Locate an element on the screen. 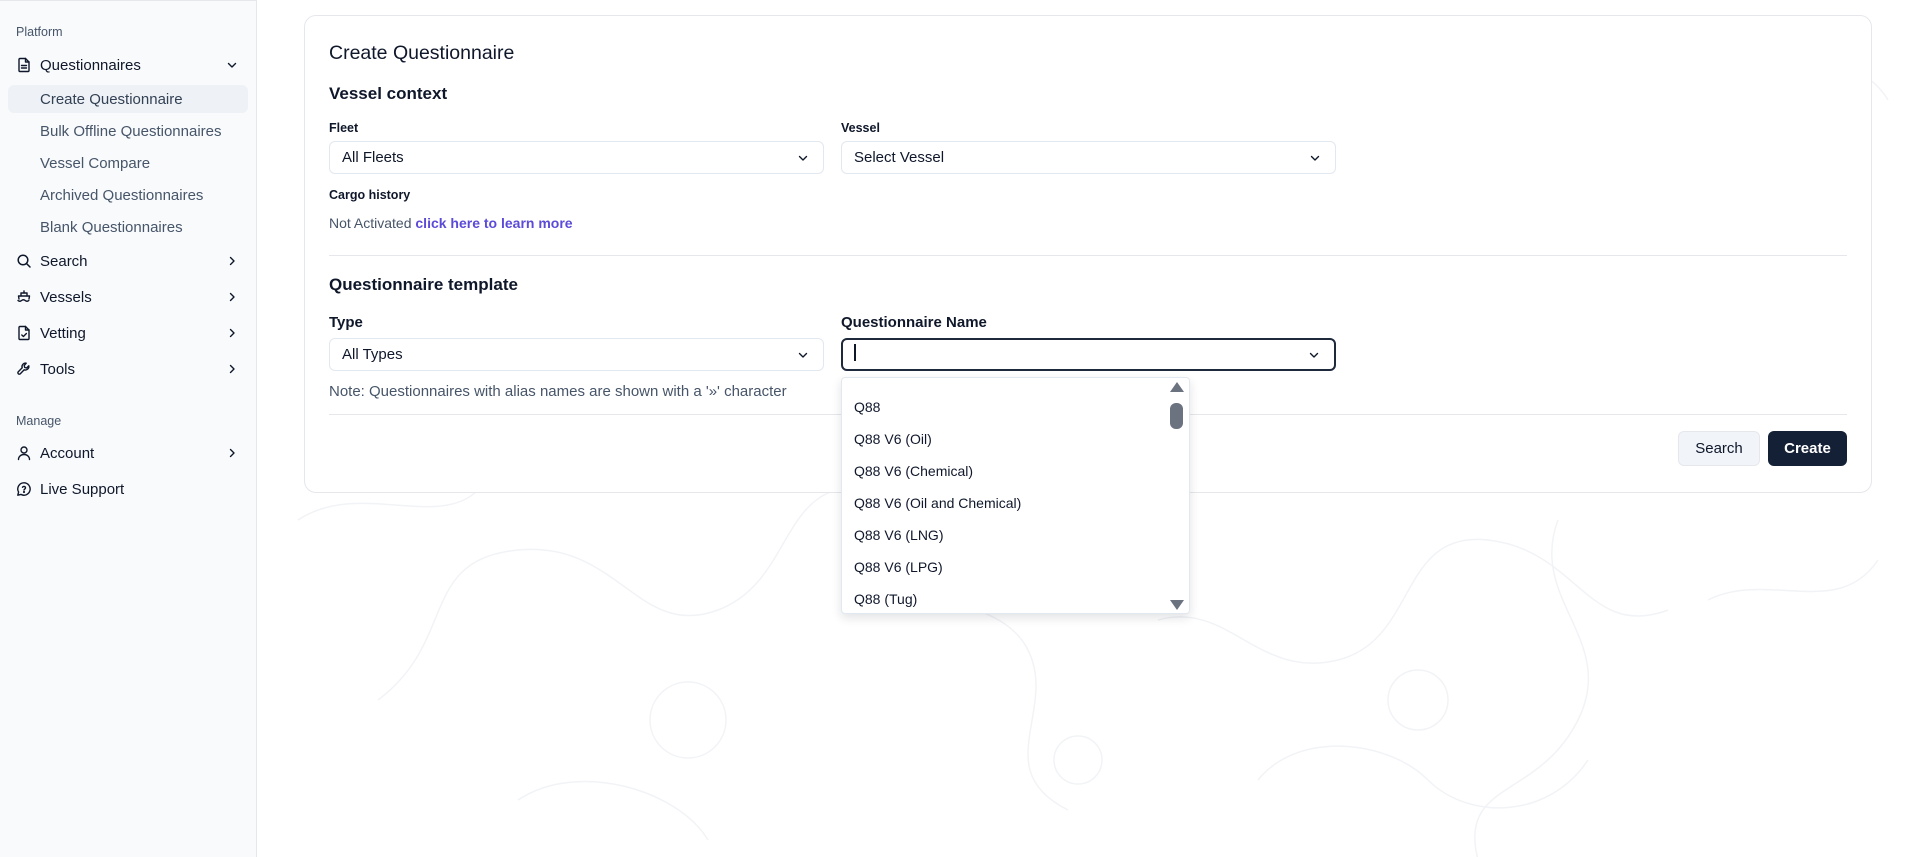 The image size is (1920, 857). type-label: Type is located at coordinates (346, 322).